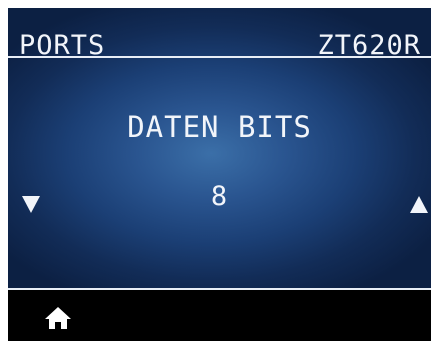  Describe the element at coordinates (58, 318) in the screenshot. I see `home-icon` at that location.